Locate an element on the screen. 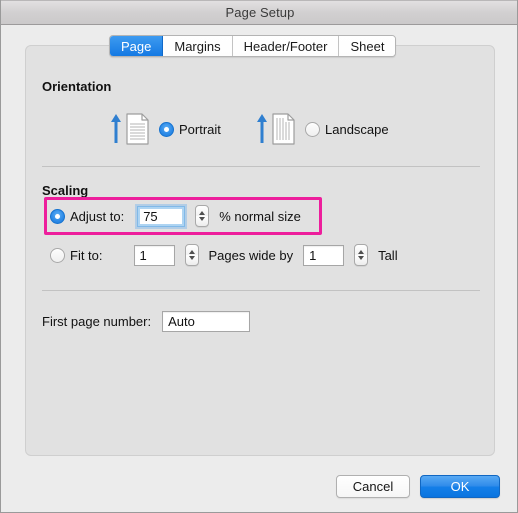 This screenshot has width=518, height=513. first-page-number-input: Auto is located at coordinates (206, 321).